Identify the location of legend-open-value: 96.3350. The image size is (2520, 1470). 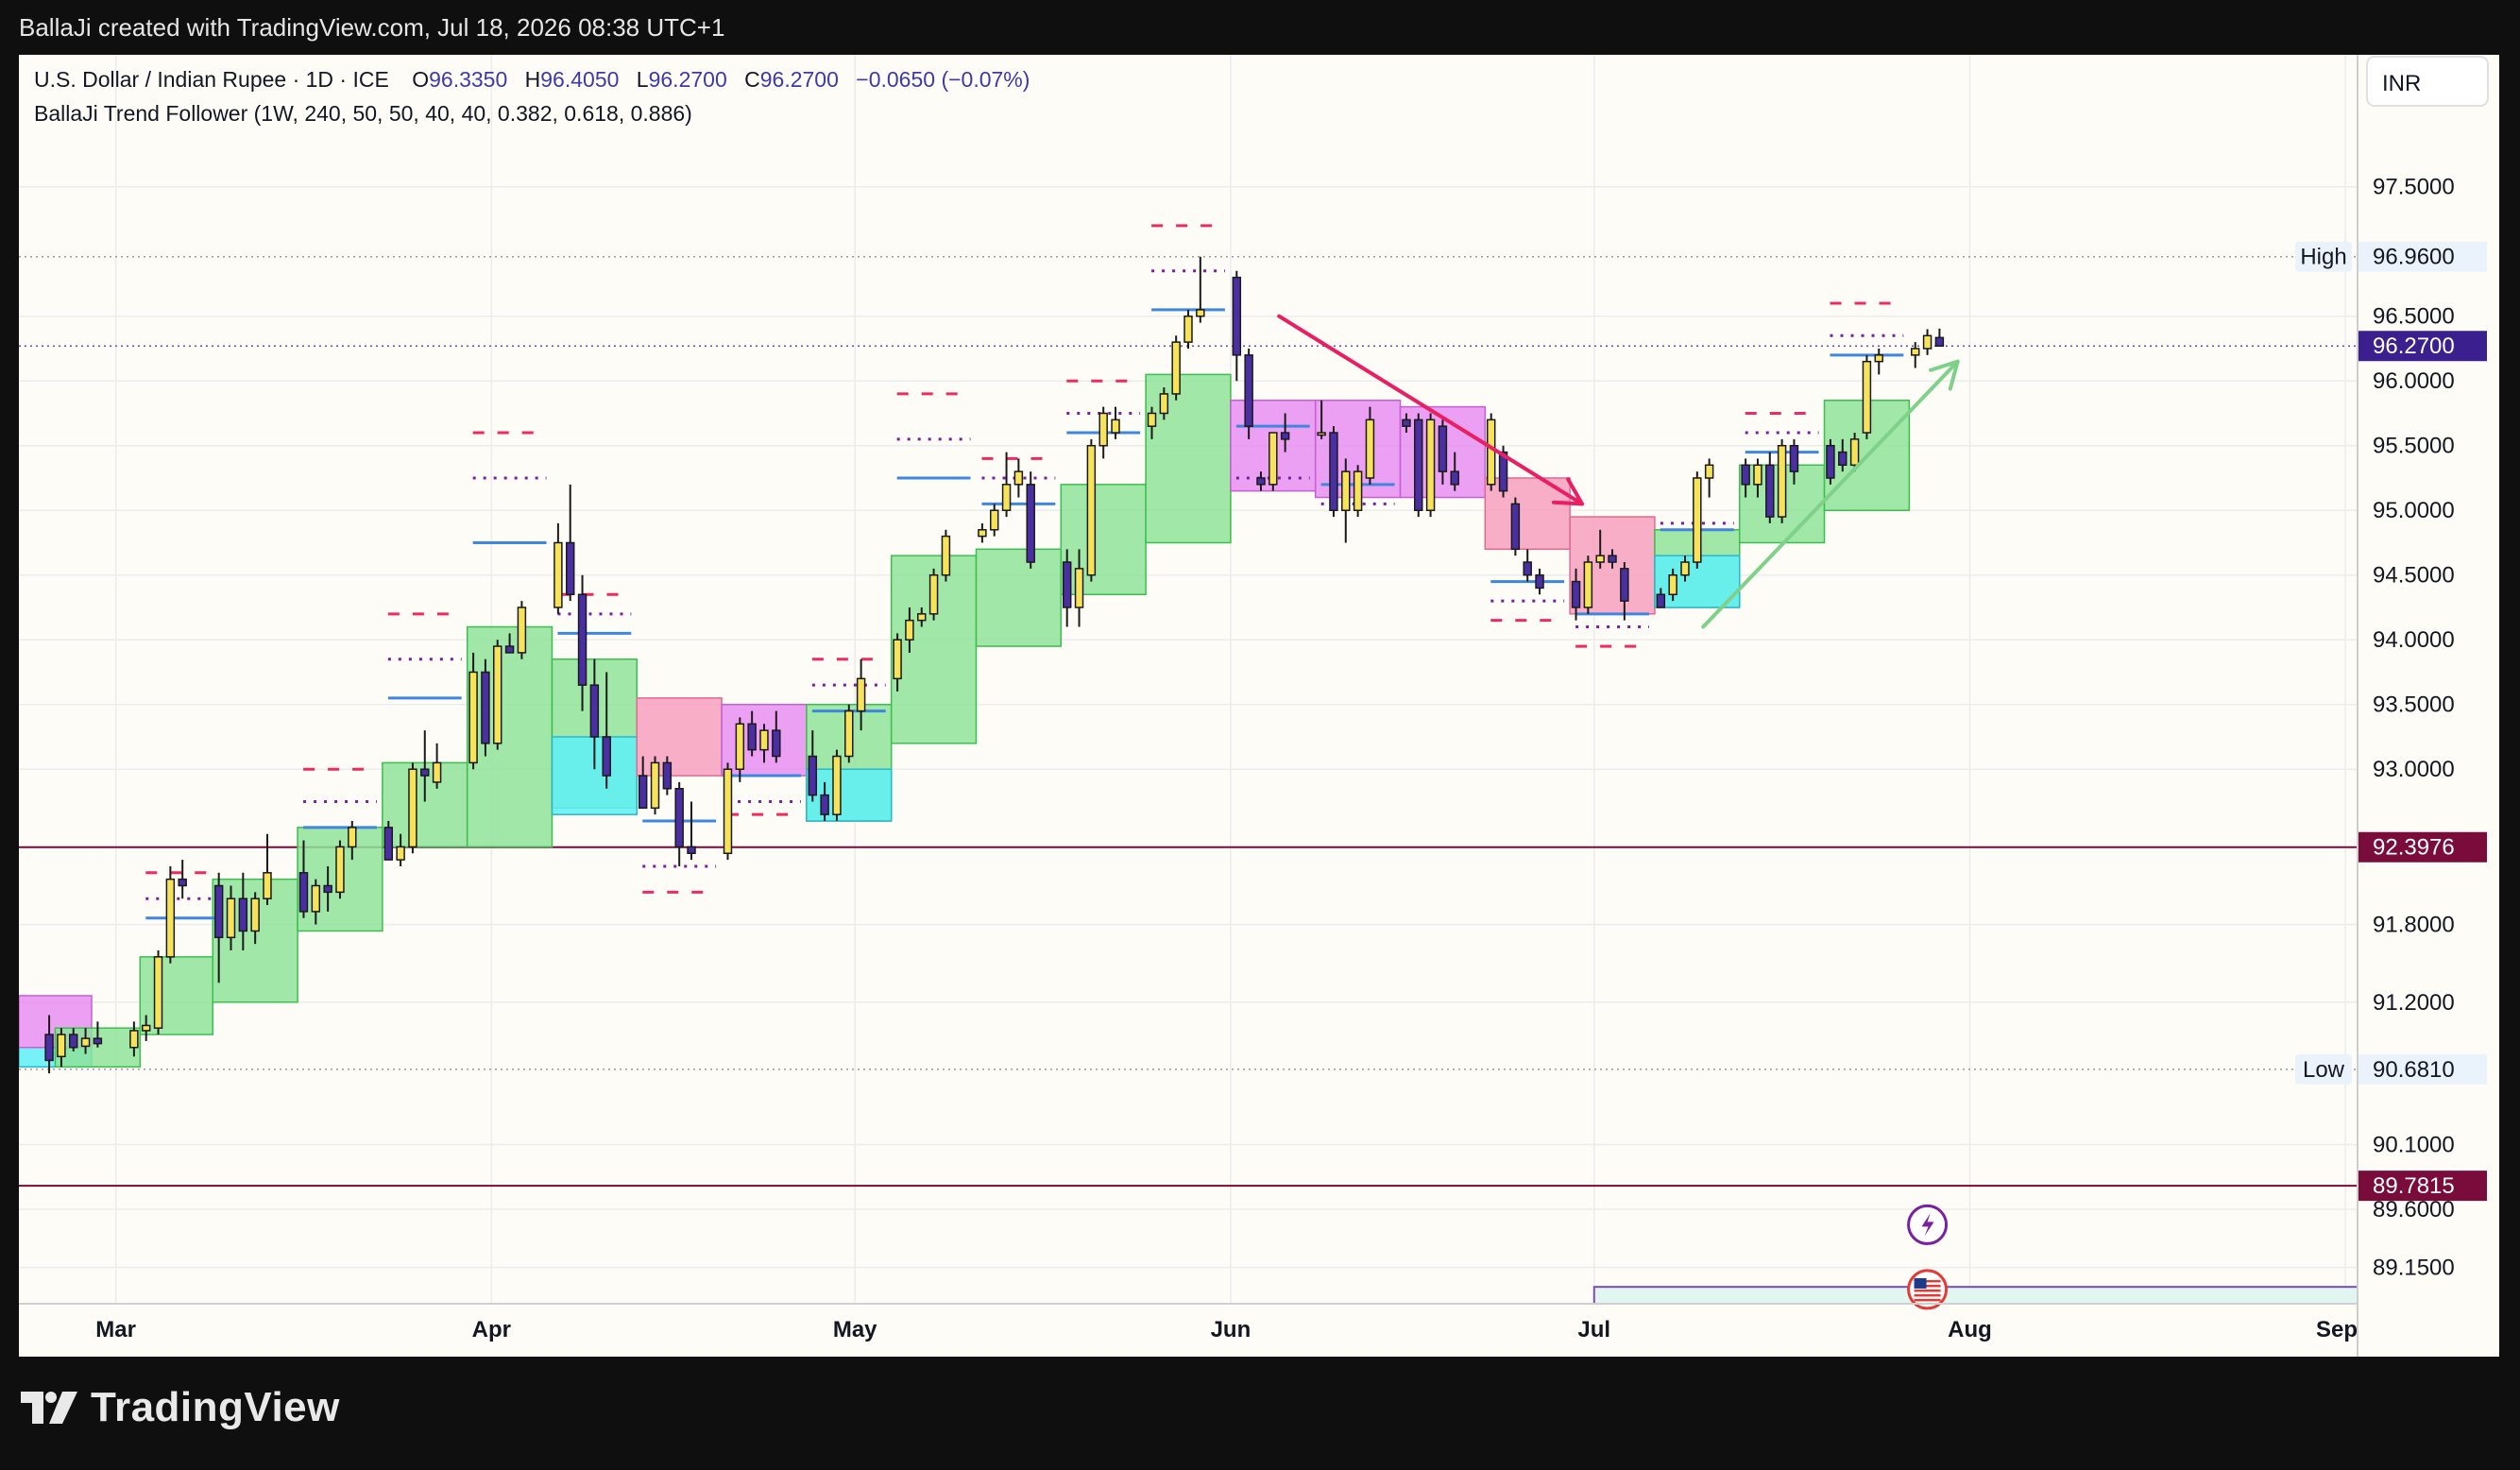
(468, 79).